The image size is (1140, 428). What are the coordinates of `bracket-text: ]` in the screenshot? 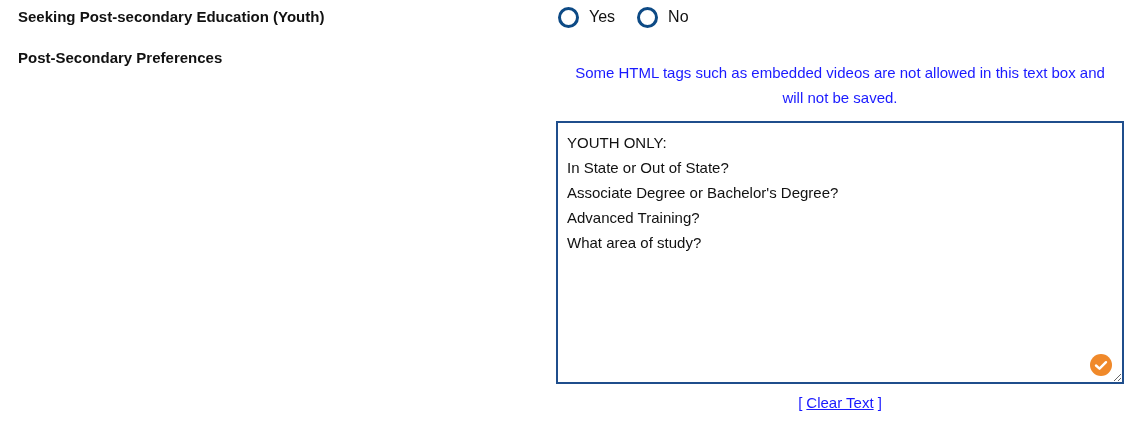 It's located at (879, 403).